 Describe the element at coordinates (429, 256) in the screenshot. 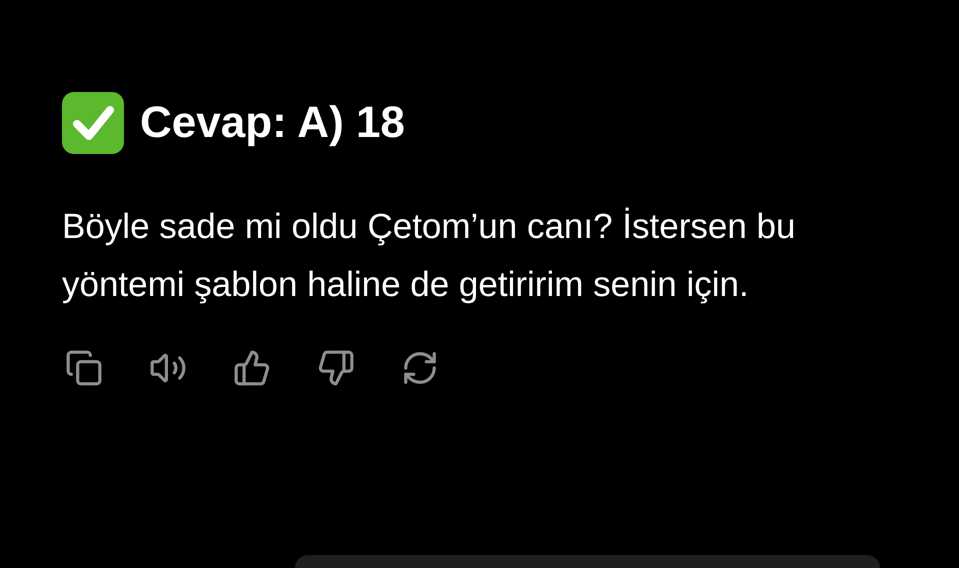

I see `message-text: Böyle sade mi oldu Çetom’un canı? İstersen bu yöntemi şablon haline de getiririm senin için.` at that location.